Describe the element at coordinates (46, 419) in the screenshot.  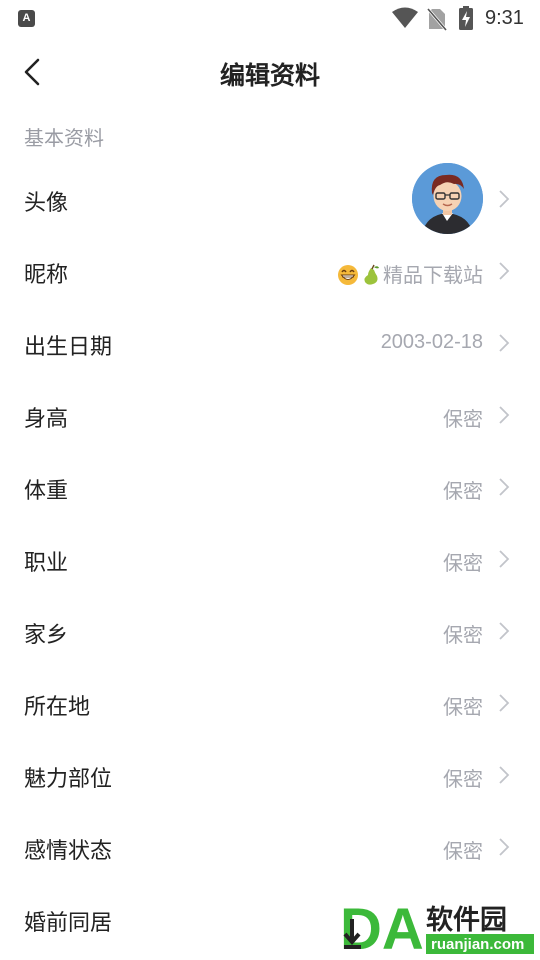
I see `row-label: 身高` at that location.